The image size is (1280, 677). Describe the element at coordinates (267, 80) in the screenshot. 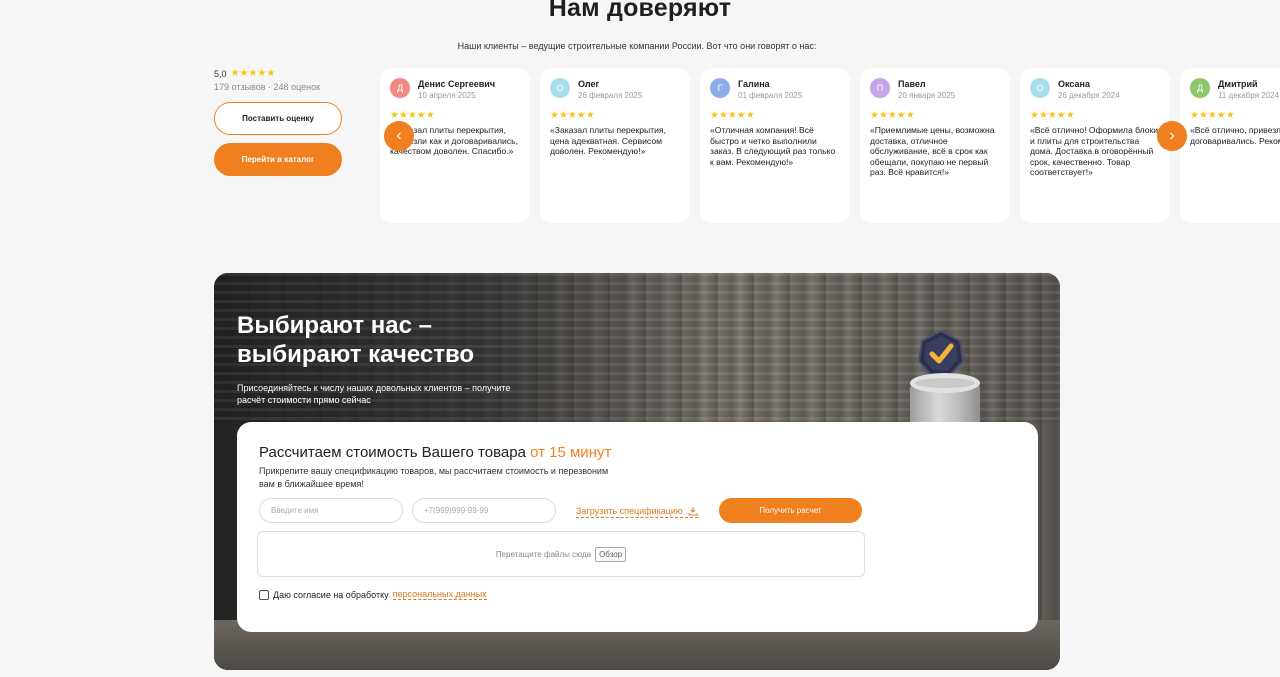

I see `rating-summary: 5,0 ★★★★★ 179 отзывов · 248 оценок` at that location.